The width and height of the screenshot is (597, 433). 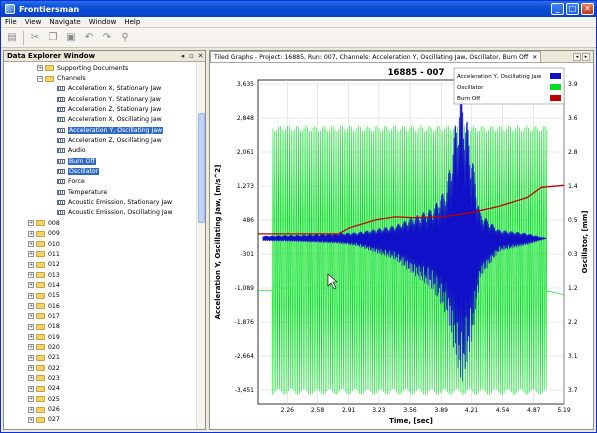 What do you see at coordinates (100, 234) in the screenshot?
I see `tree-folder: +009` at bounding box center [100, 234].